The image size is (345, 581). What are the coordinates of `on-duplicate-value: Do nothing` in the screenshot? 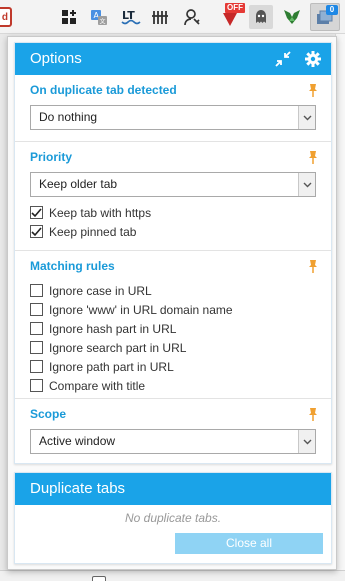 It's located at (68, 117).